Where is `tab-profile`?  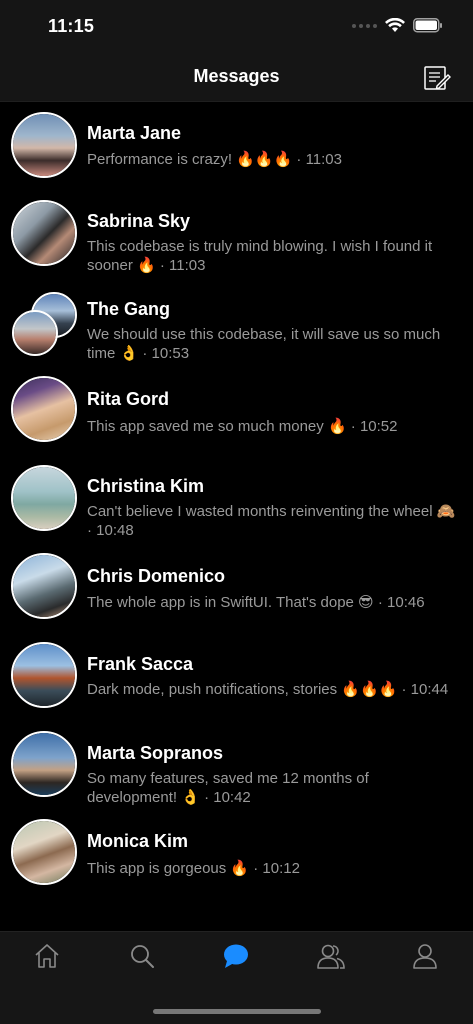 tab-profile is located at coordinates (425, 956).